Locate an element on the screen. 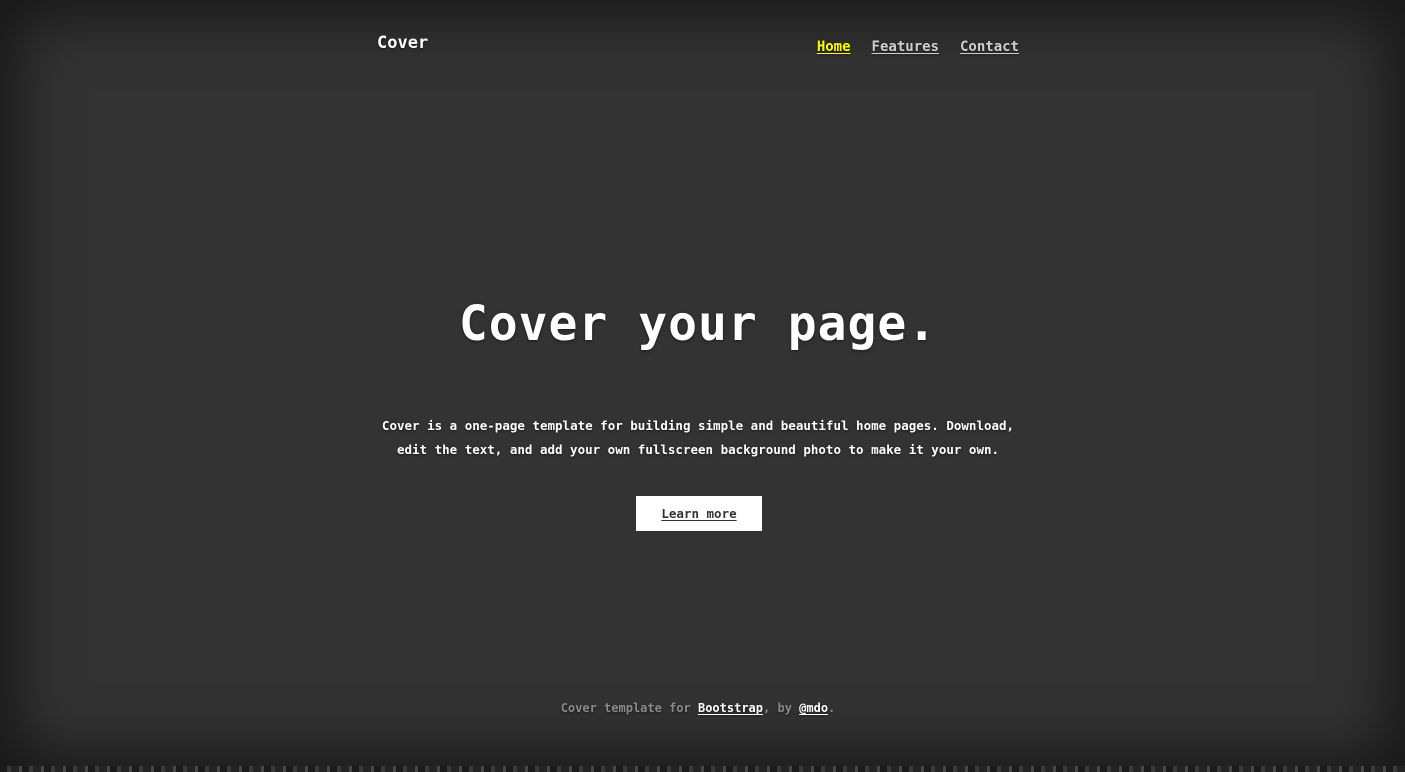  nav-link-features: Features is located at coordinates (905, 47).